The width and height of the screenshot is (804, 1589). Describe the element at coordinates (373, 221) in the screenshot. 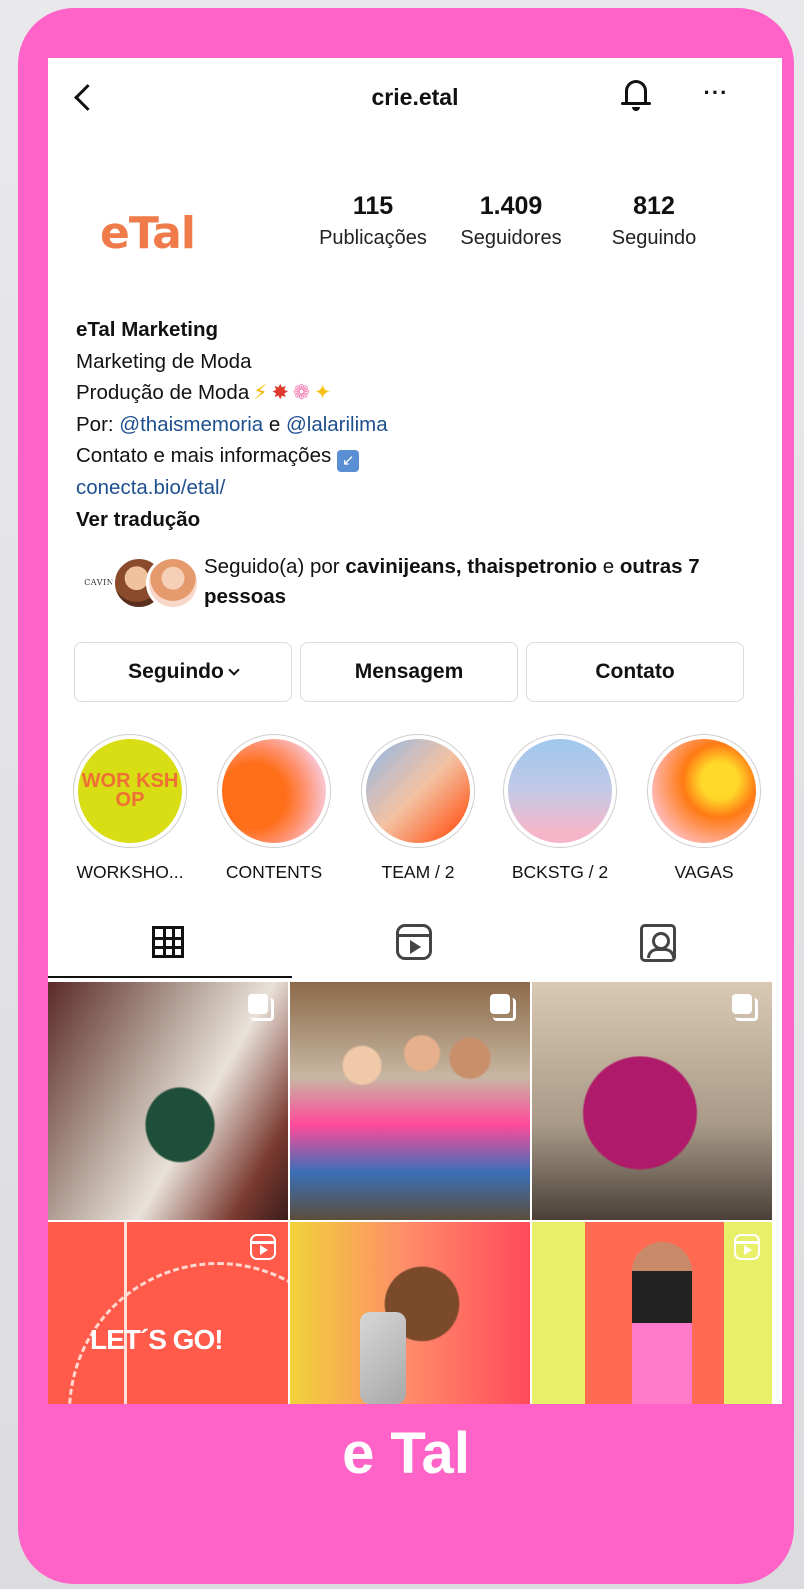

I see `stat-posts: 115 Publicações` at that location.